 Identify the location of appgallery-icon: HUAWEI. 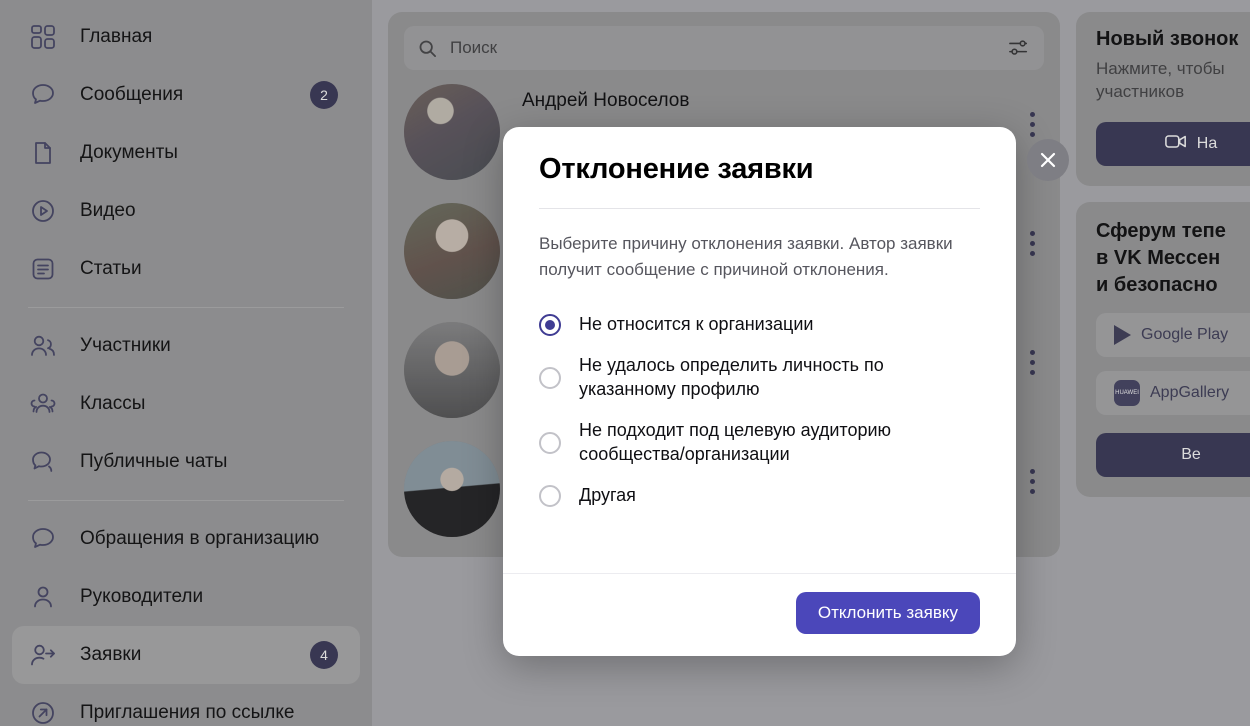
(1127, 392).